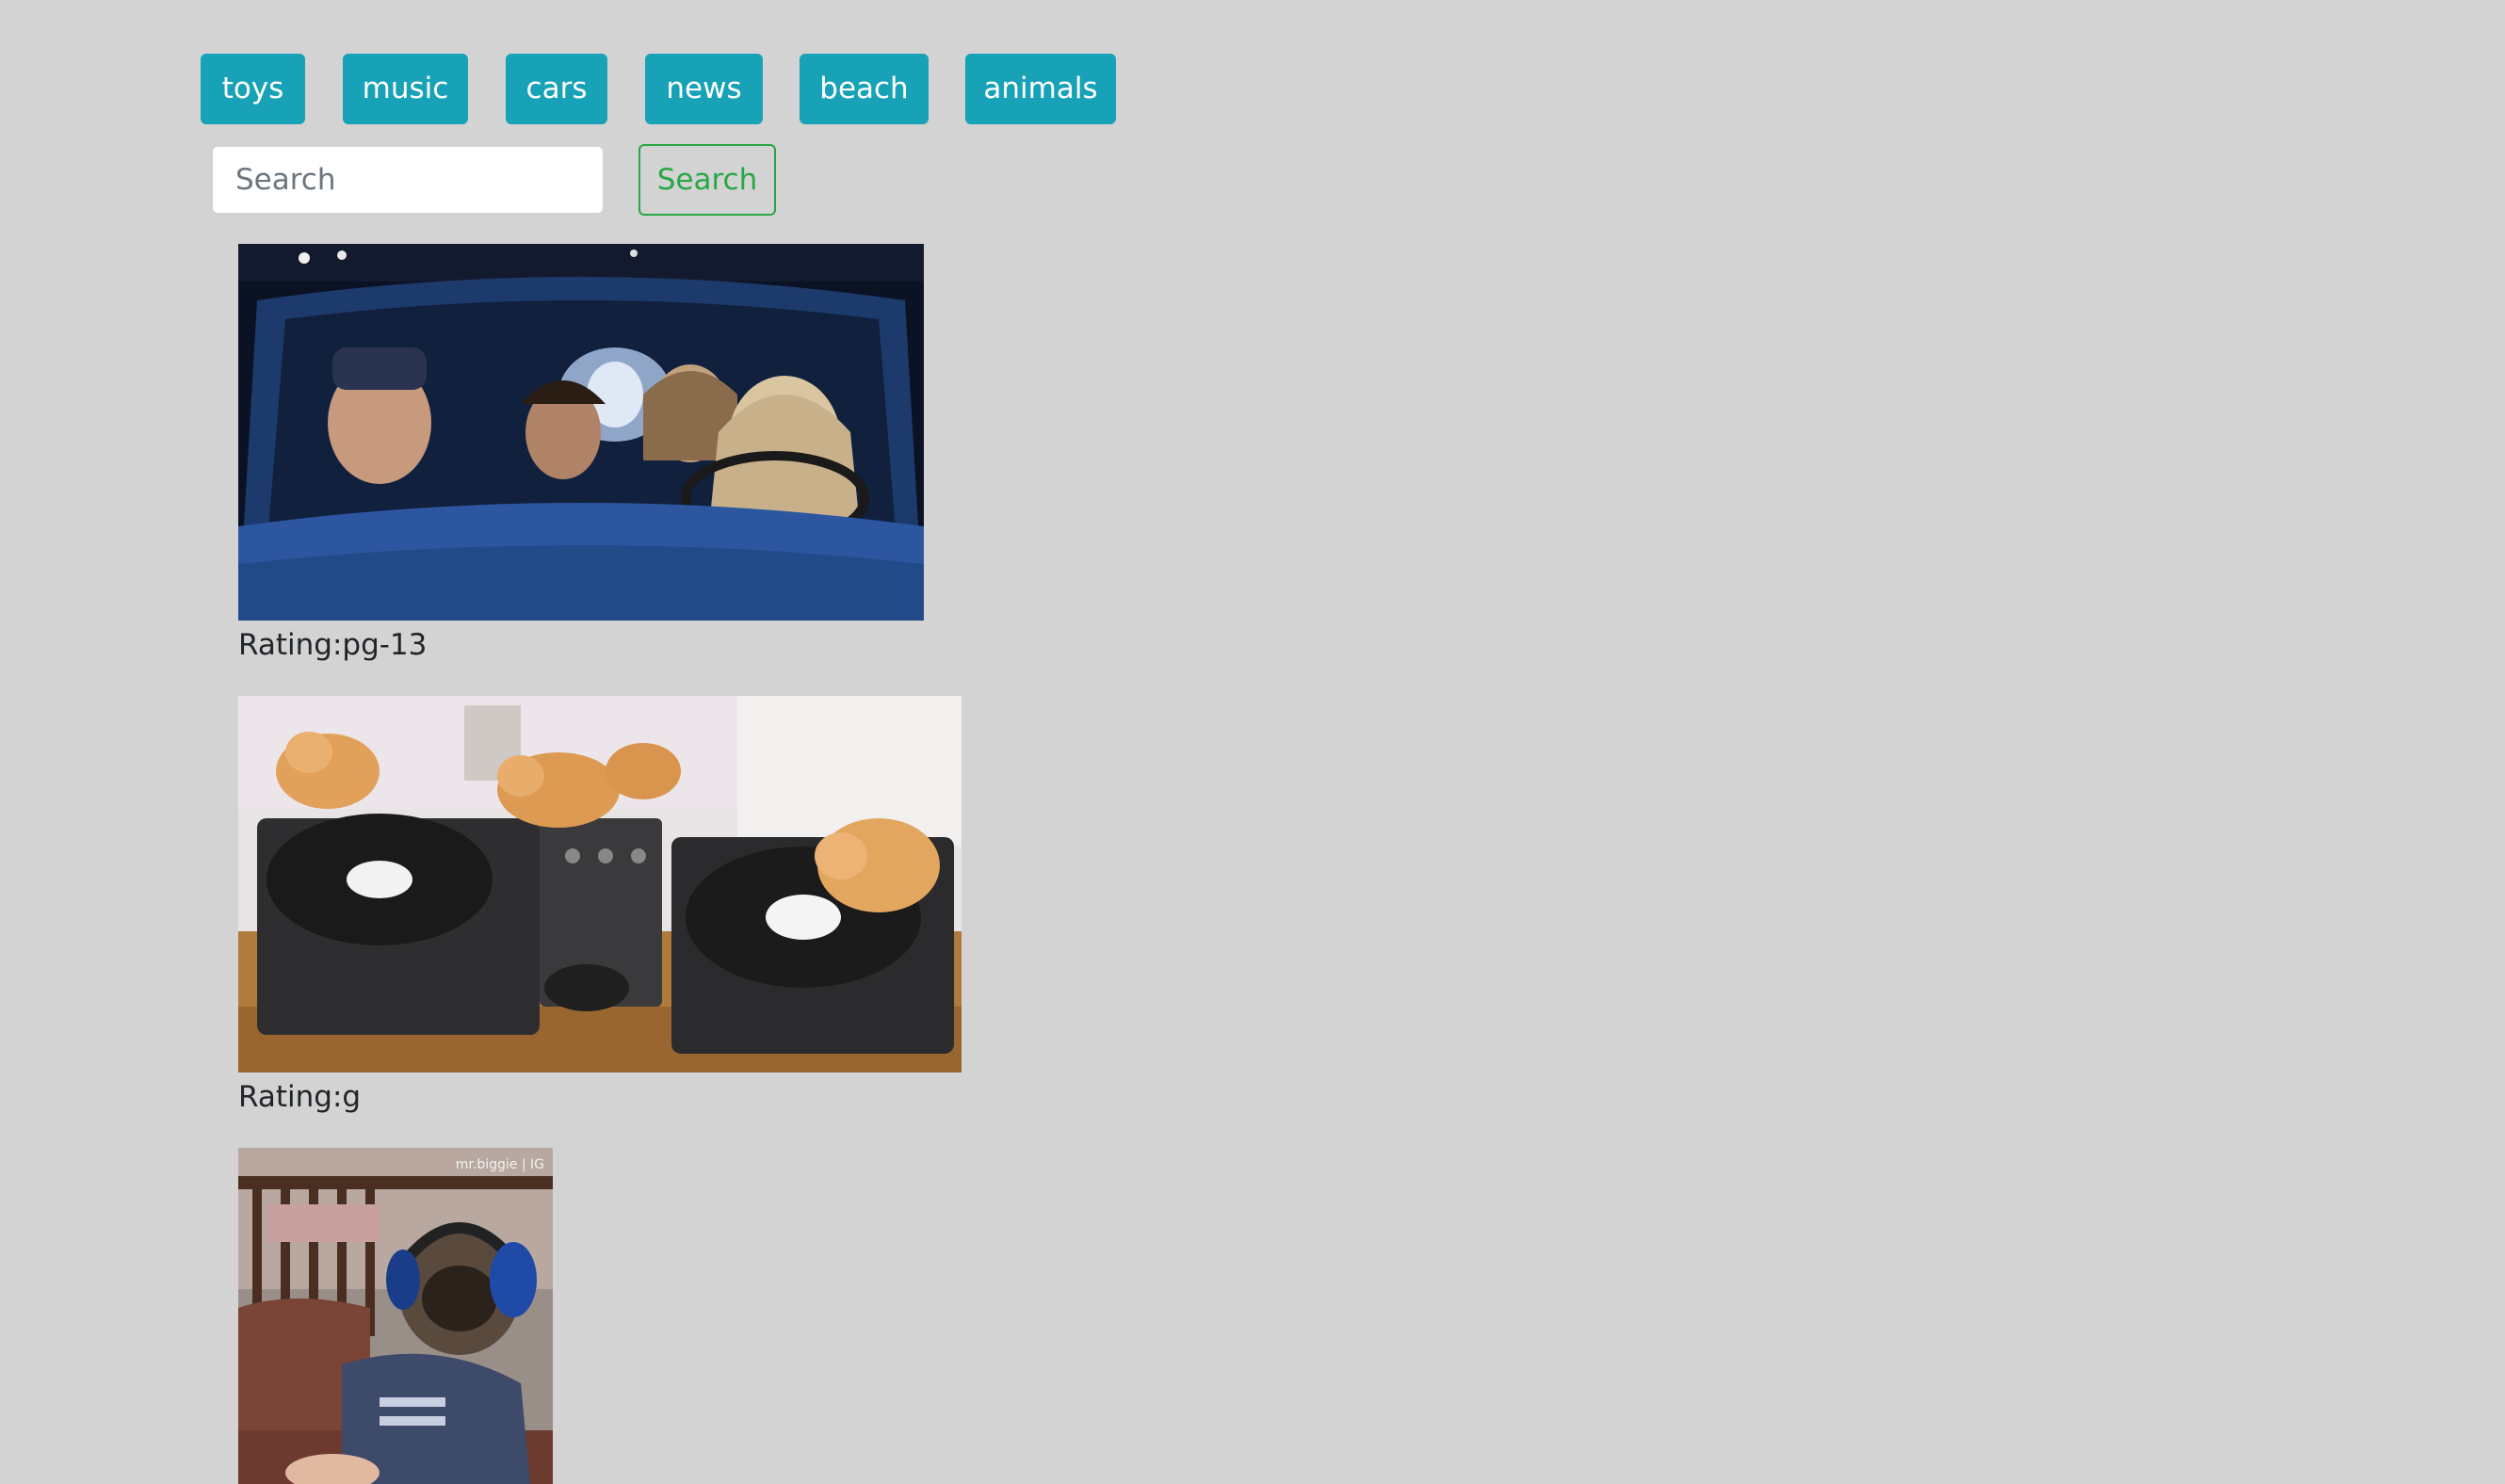  What do you see at coordinates (253, 89) in the screenshot?
I see `topic-button-toys: toys` at bounding box center [253, 89].